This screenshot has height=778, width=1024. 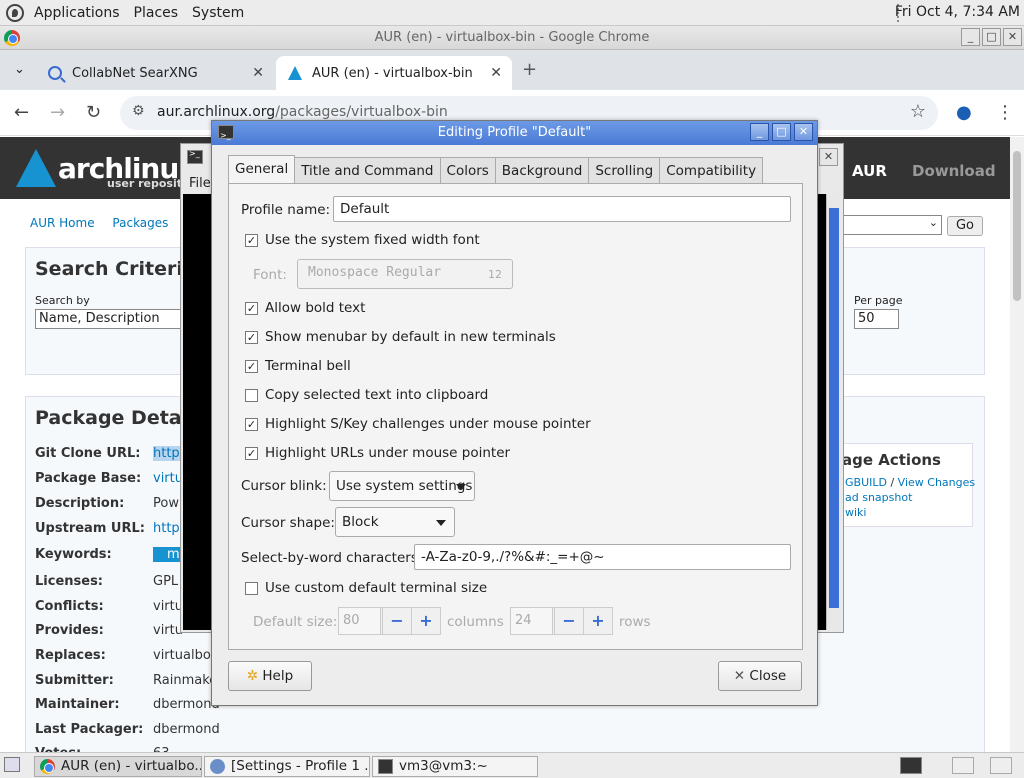 I want to click on places-menu: Places, so click(x=156, y=13).